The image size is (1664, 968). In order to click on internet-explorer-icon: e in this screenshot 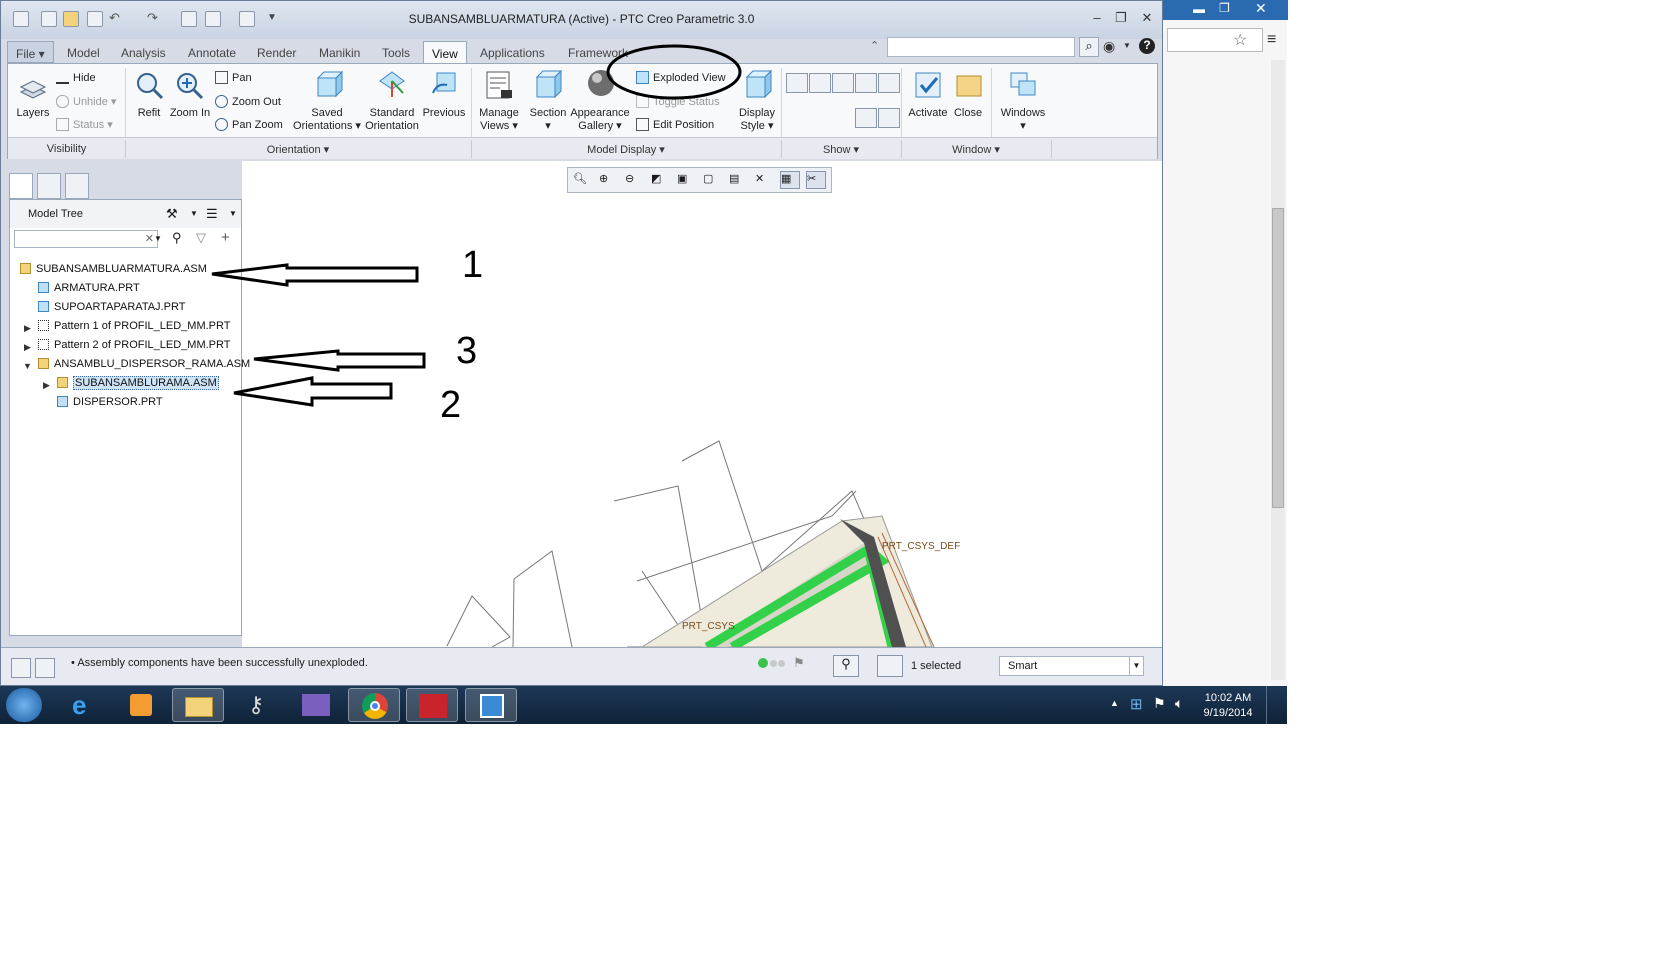, I will do `click(84, 705)`.